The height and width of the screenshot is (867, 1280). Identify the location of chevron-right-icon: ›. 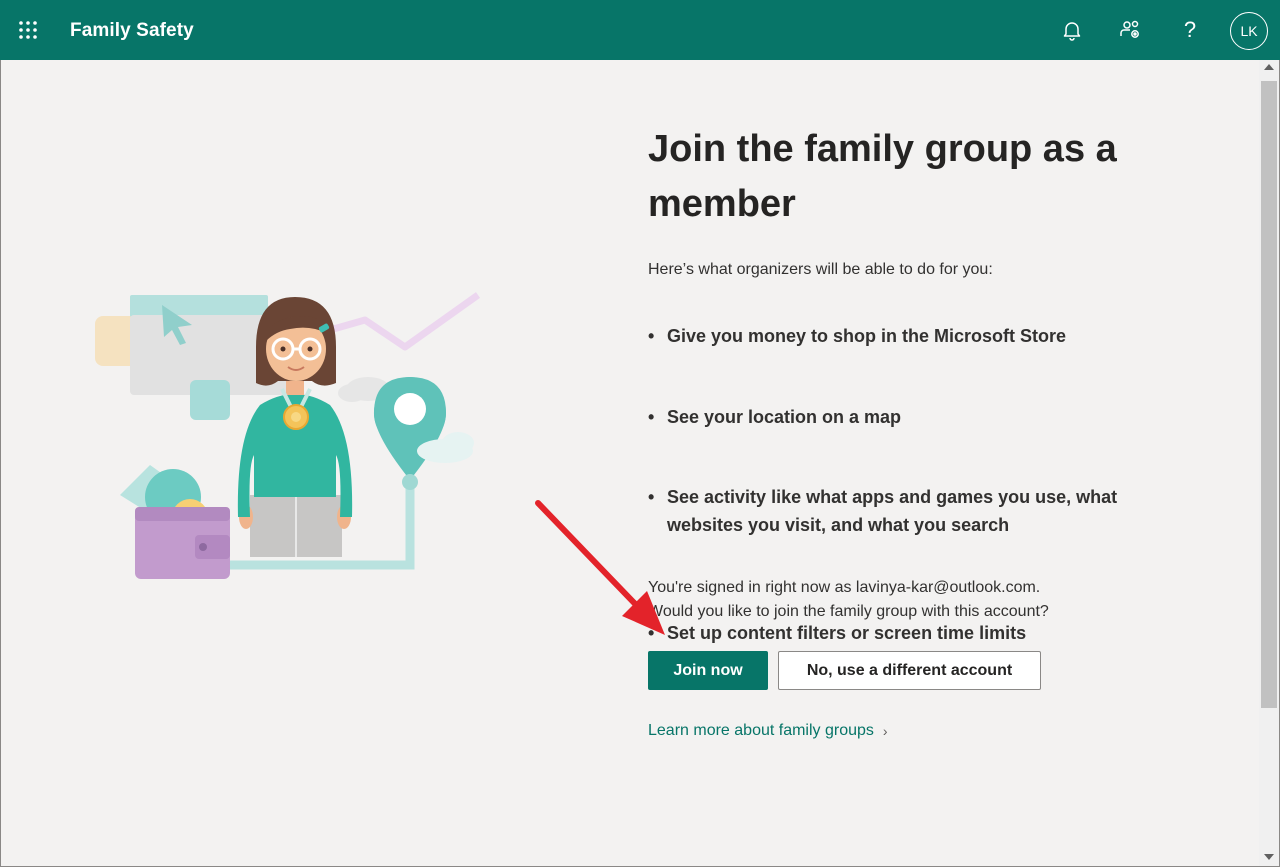
(885, 731).